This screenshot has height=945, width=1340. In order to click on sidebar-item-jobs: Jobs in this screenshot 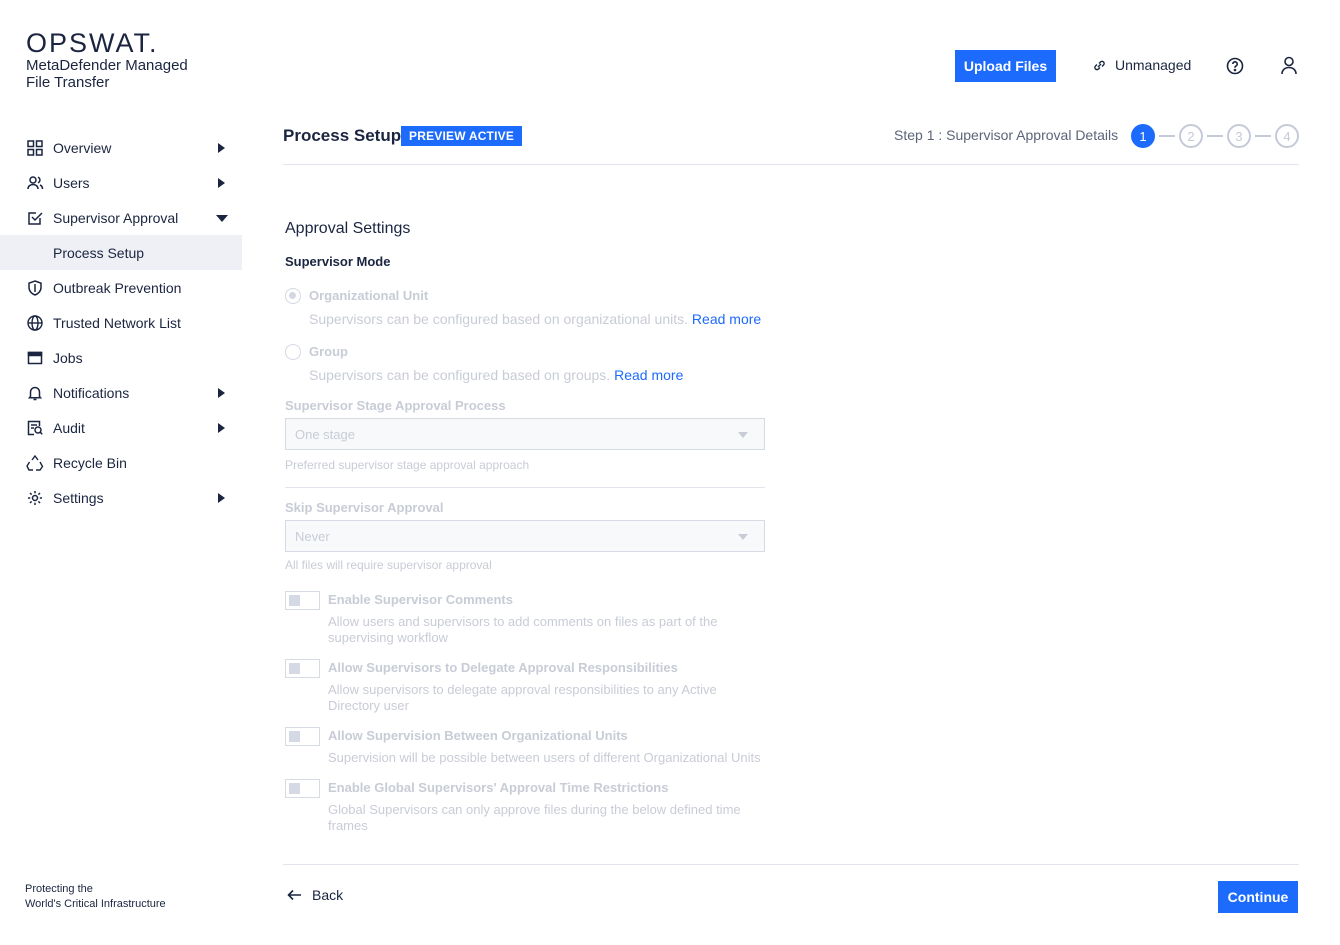, I will do `click(121, 357)`.